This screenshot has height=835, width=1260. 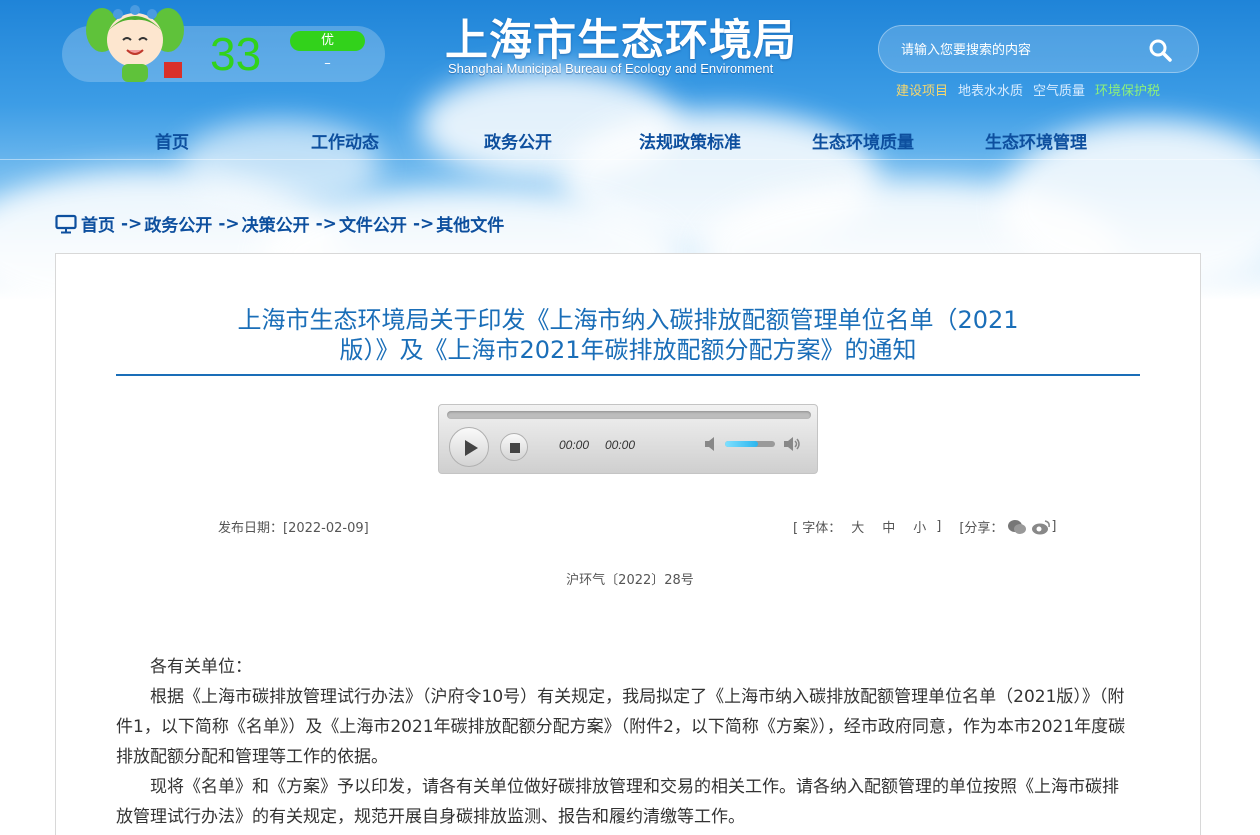 What do you see at coordinates (863, 140) in the screenshot?
I see `nav-item-eco-quality: 生态环境质量` at bounding box center [863, 140].